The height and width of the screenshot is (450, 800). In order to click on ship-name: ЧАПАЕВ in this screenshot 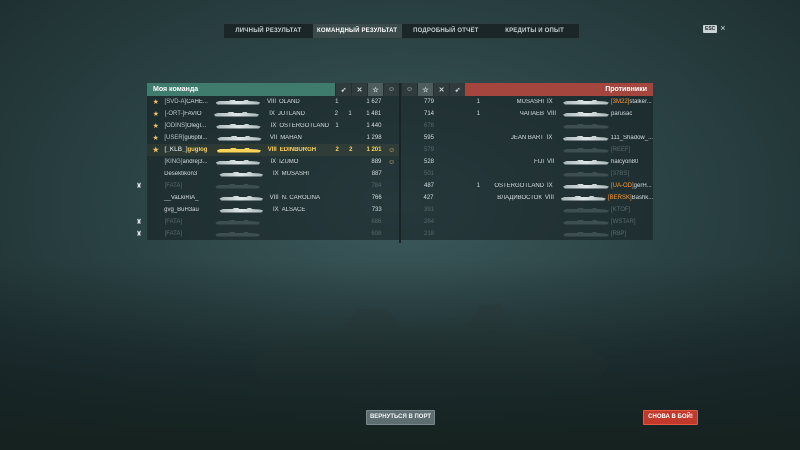, I will do `click(531, 114)`.